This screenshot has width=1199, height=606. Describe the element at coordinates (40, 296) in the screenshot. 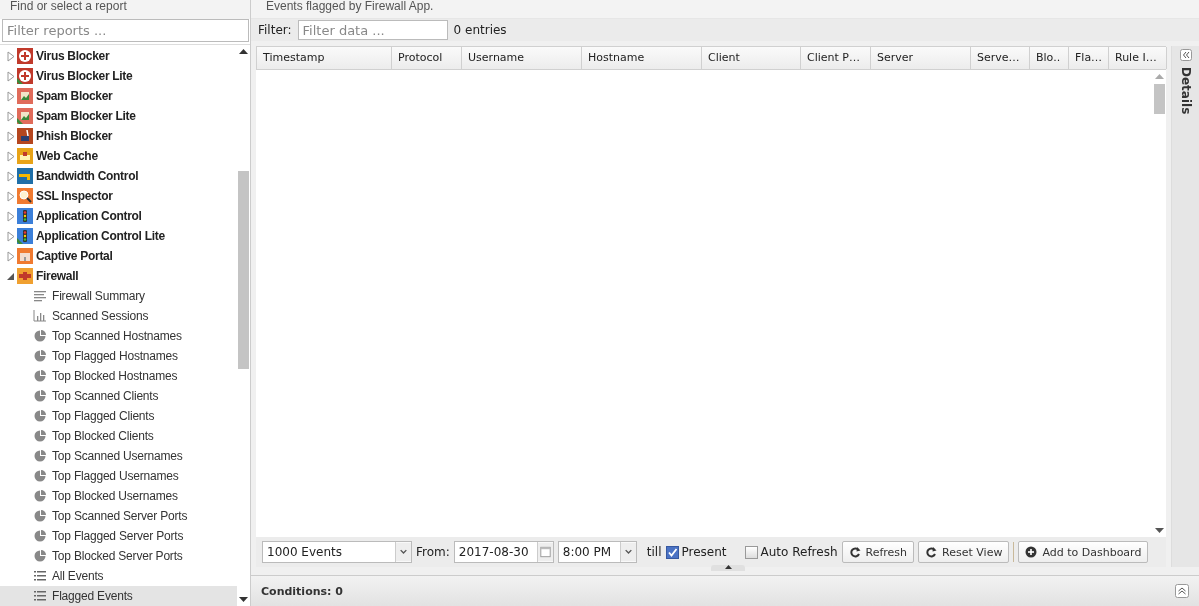

I see `text-lines-icon` at that location.